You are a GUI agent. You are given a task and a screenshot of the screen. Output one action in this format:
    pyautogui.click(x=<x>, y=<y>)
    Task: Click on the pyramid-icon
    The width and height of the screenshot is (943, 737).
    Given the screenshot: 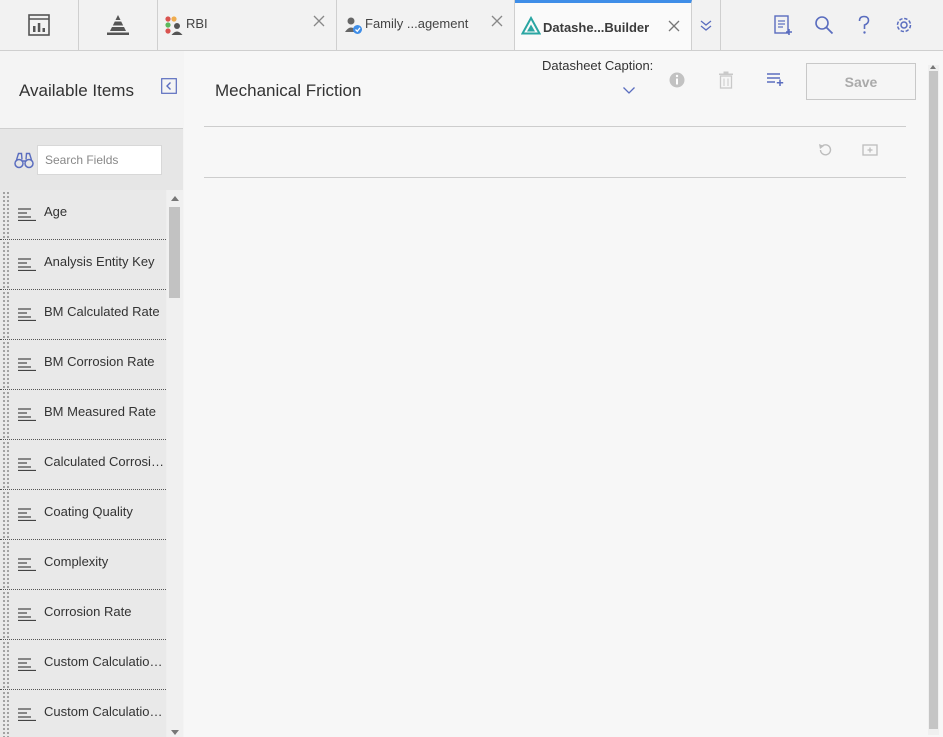 What is the action you would take?
    pyautogui.click(x=118, y=25)
    